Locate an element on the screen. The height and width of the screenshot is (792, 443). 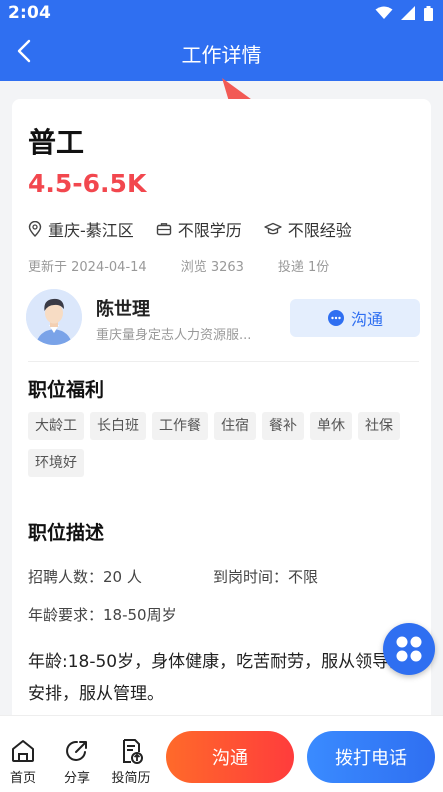
nav-resume-label: 投简历 is located at coordinates (131, 778).